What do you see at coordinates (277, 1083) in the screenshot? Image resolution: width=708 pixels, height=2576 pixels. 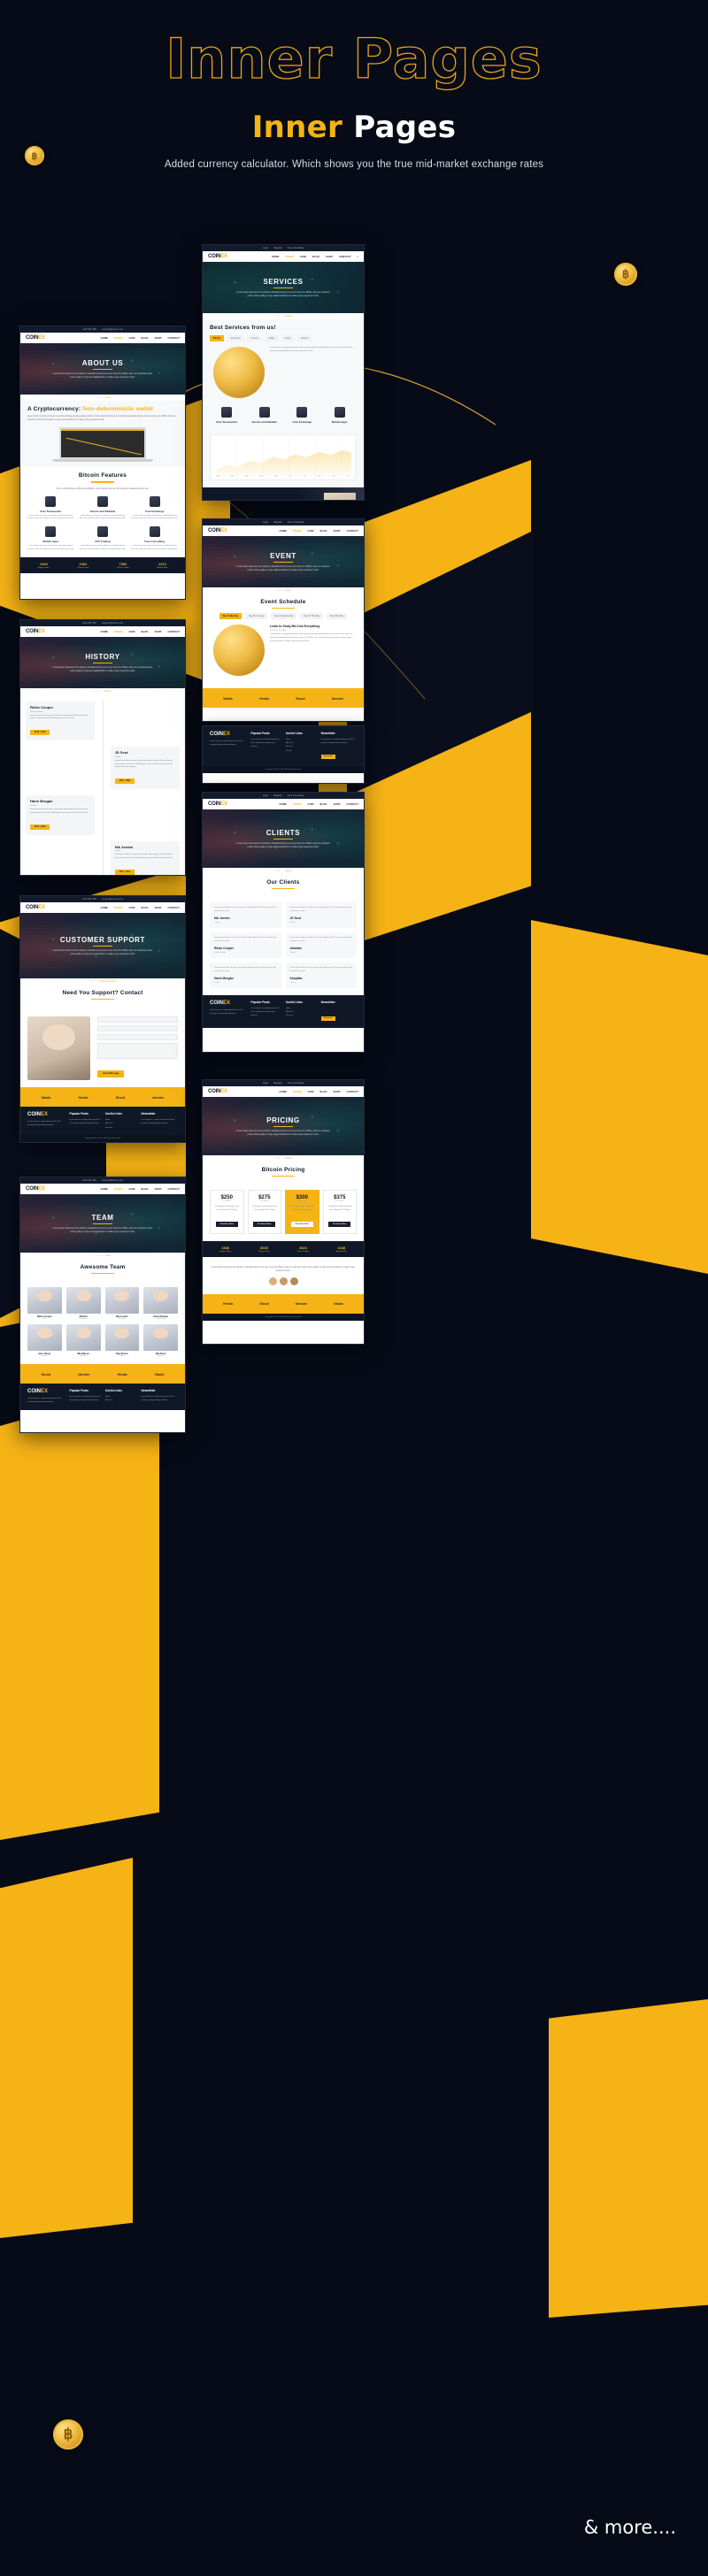 I see `topbar-register: Register` at bounding box center [277, 1083].